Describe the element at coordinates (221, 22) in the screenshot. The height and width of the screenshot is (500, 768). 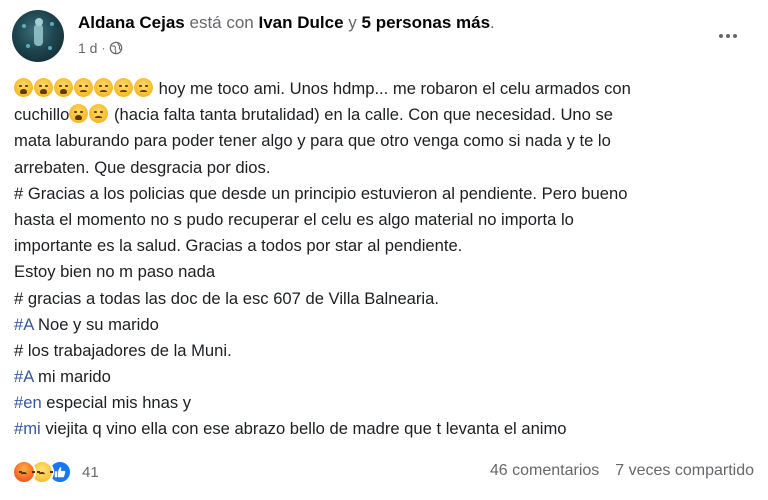
I see `with-text: está con` at that location.